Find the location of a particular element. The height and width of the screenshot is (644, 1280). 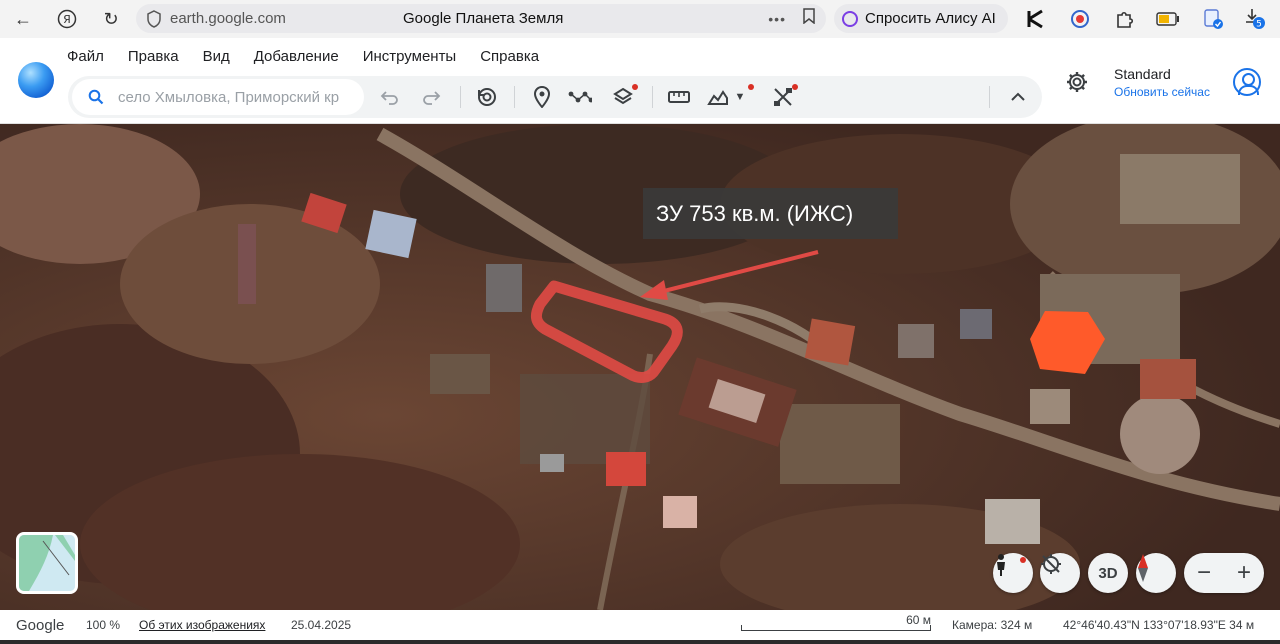

pegman-icon is located at coordinates (1013, 573).